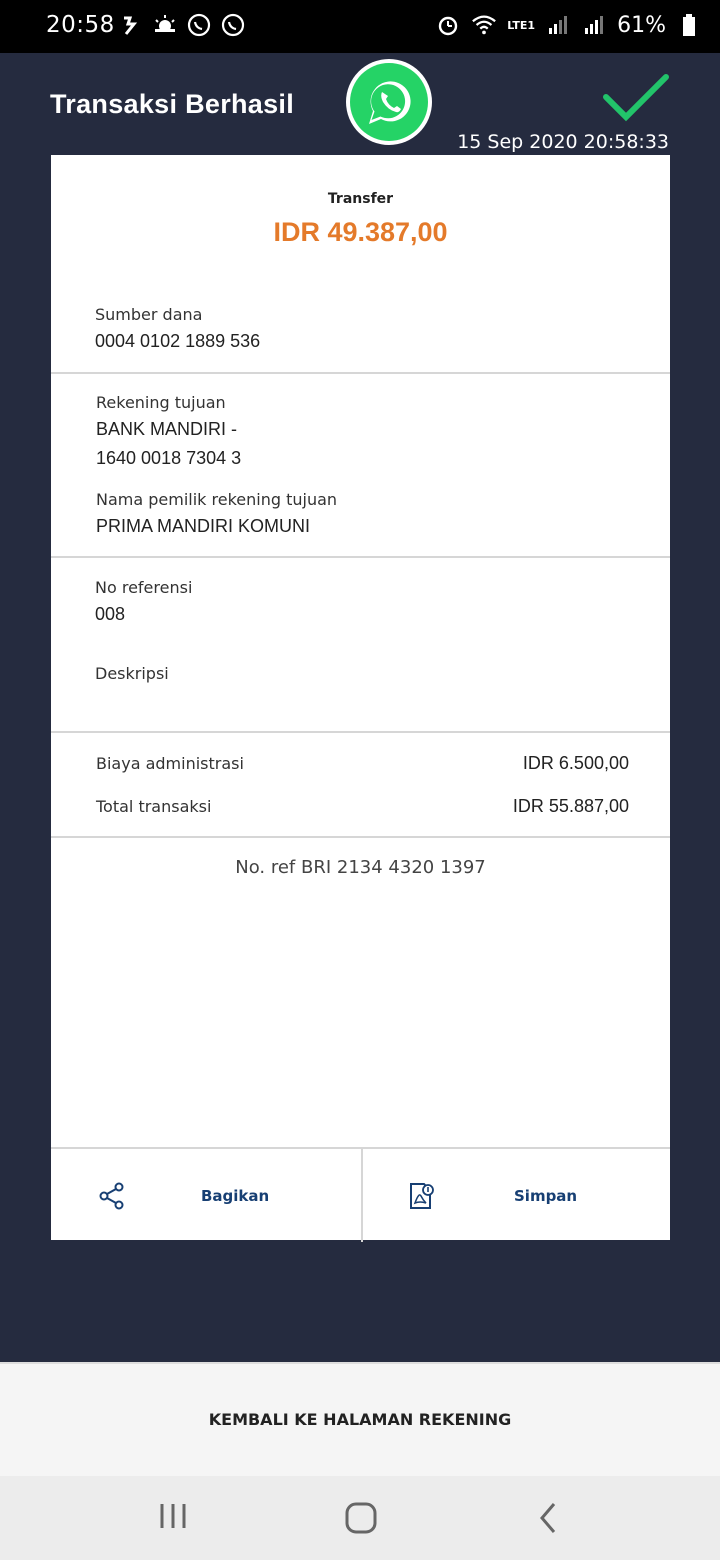 The image size is (720, 1560). I want to click on bri-reference: No. ref BRI 2134 4320 1397, so click(360, 867).